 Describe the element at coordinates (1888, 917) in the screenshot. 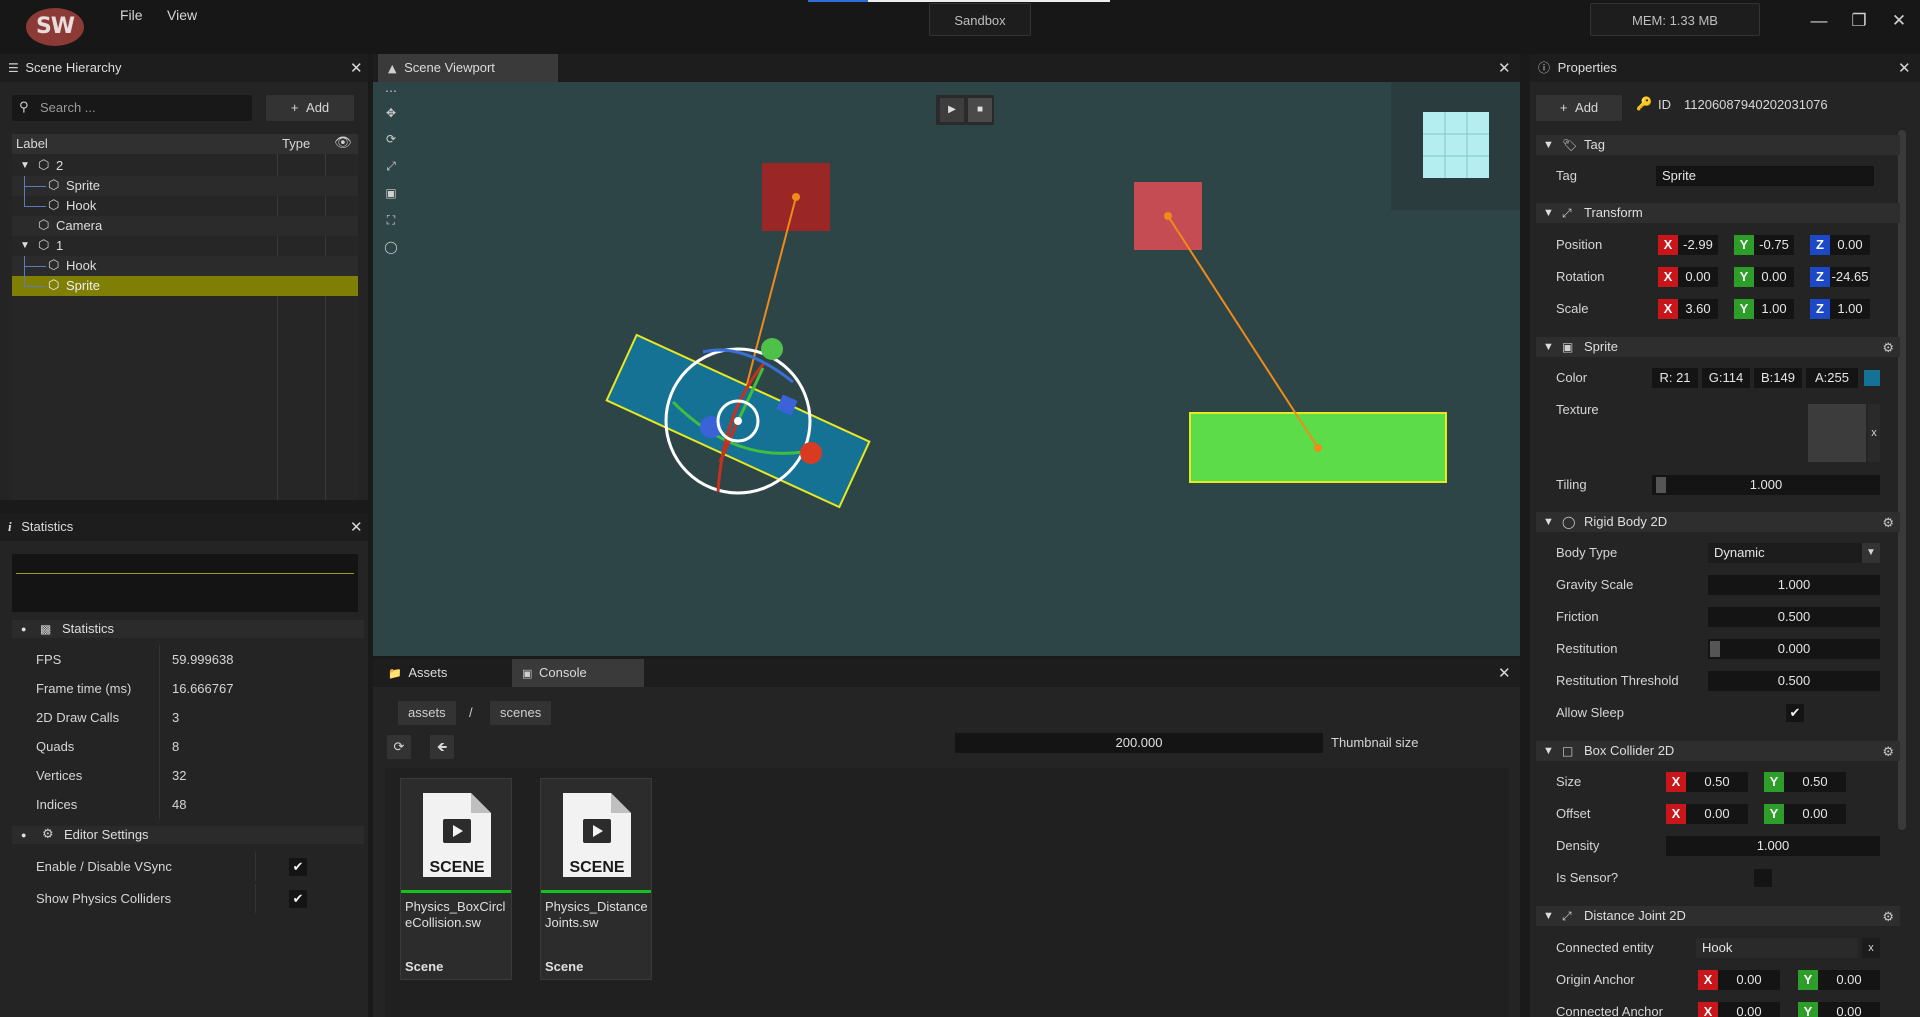

I see `distancejoint-settings-gear-icon: ⚙` at that location.